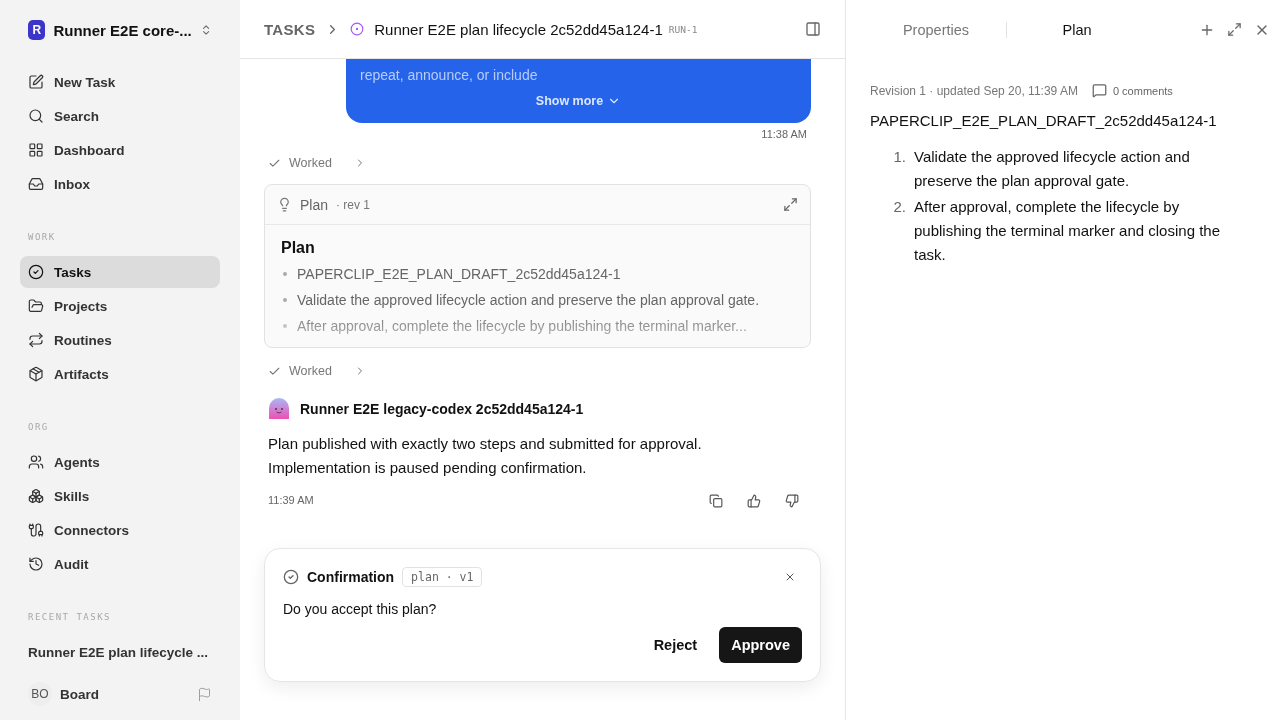 This screenshot has width=1280, height=720. What do you see at coordinates (36, 496) in the screenshot?
I see `boxes-icon` at bounding box center [36, 496].